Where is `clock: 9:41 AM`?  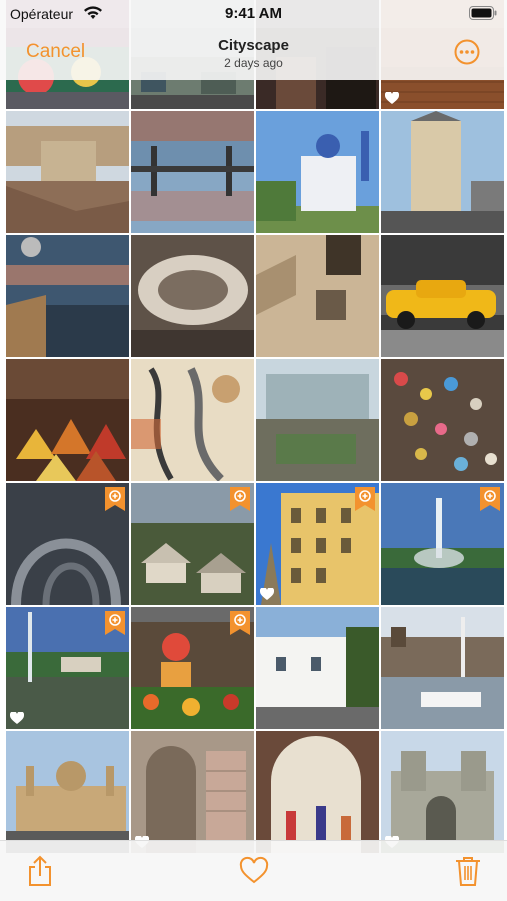
clock: 9:41 AM is located at coordinates (253, 13).